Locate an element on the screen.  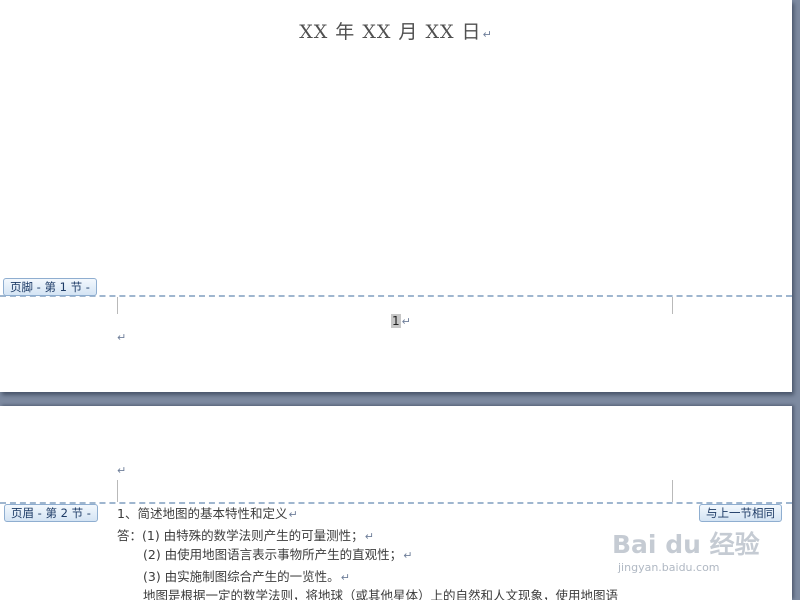
header-section-2-tag: 页眉 - 第 2 节 - is located at coordinates (51, 513).